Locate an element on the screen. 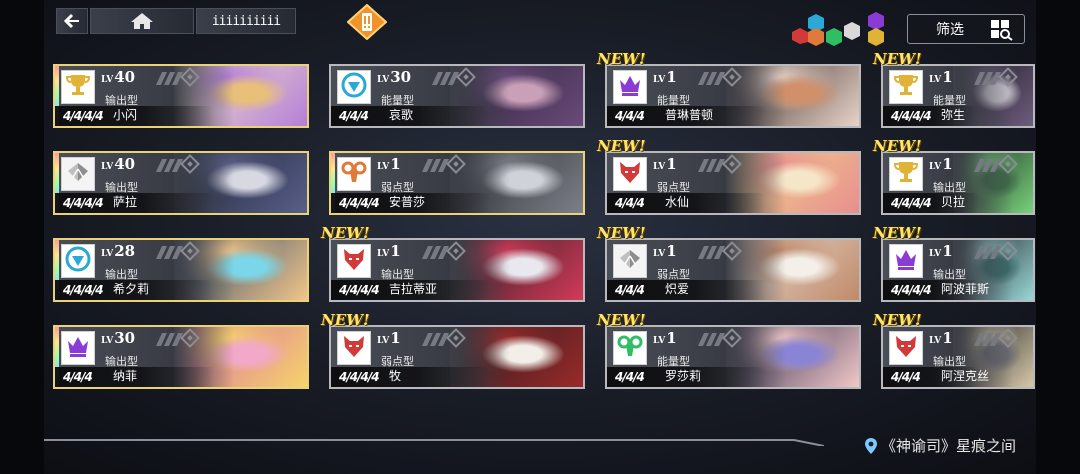  right-letterbox is located at coordinates (1058, 237).